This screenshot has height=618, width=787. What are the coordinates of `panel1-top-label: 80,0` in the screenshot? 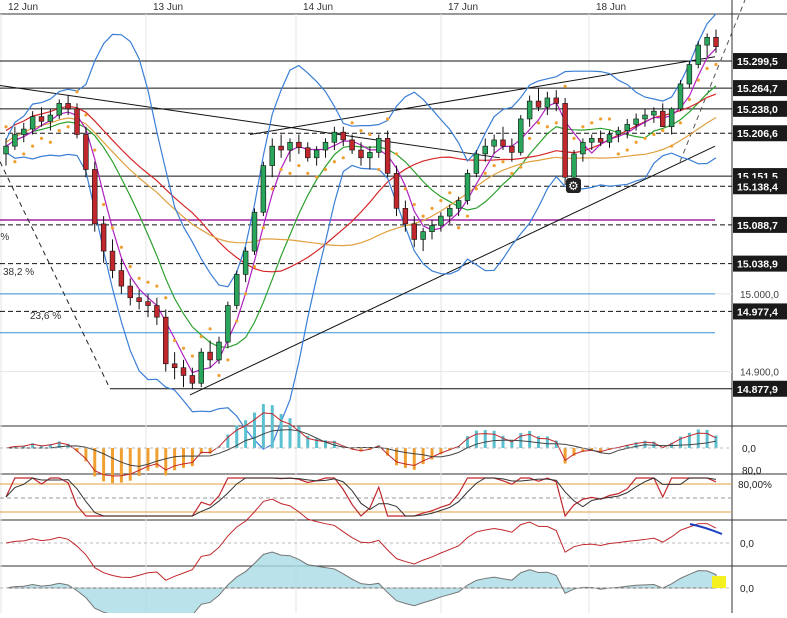 It's located at (752, 471).